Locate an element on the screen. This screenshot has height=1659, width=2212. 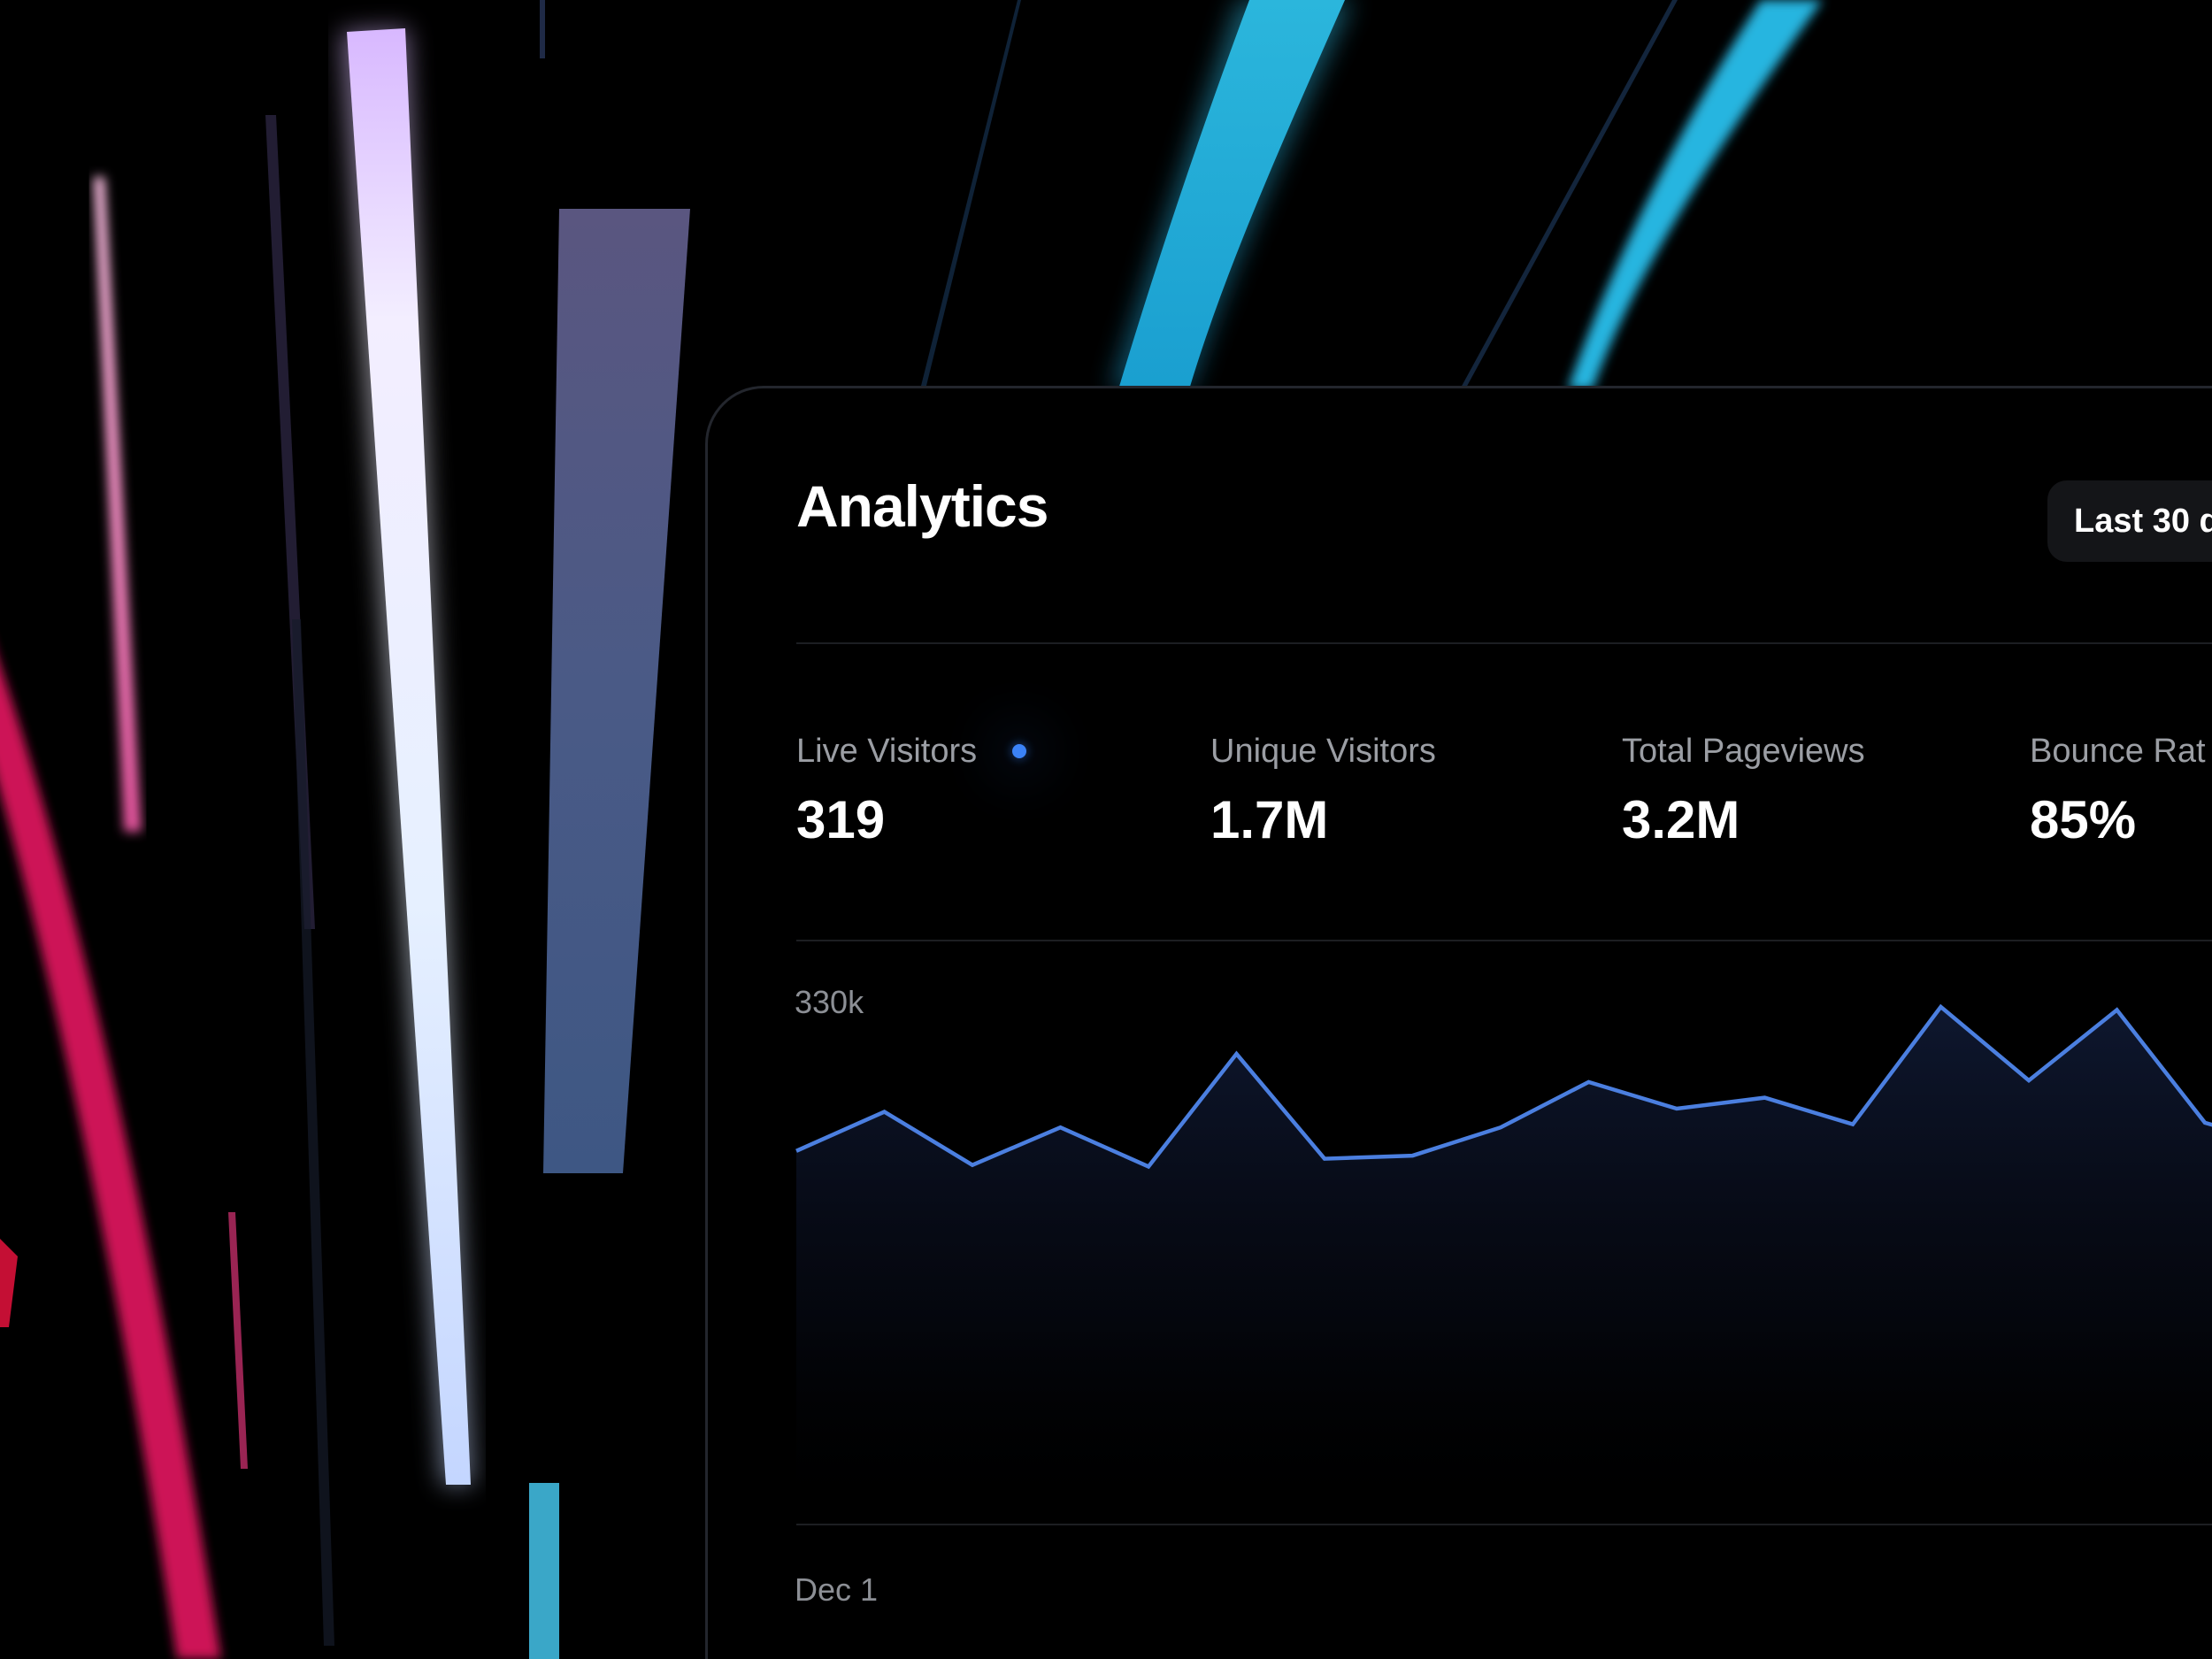
stat-value-unique-visitors: 1.7M is located at coordinates (1270, 820).